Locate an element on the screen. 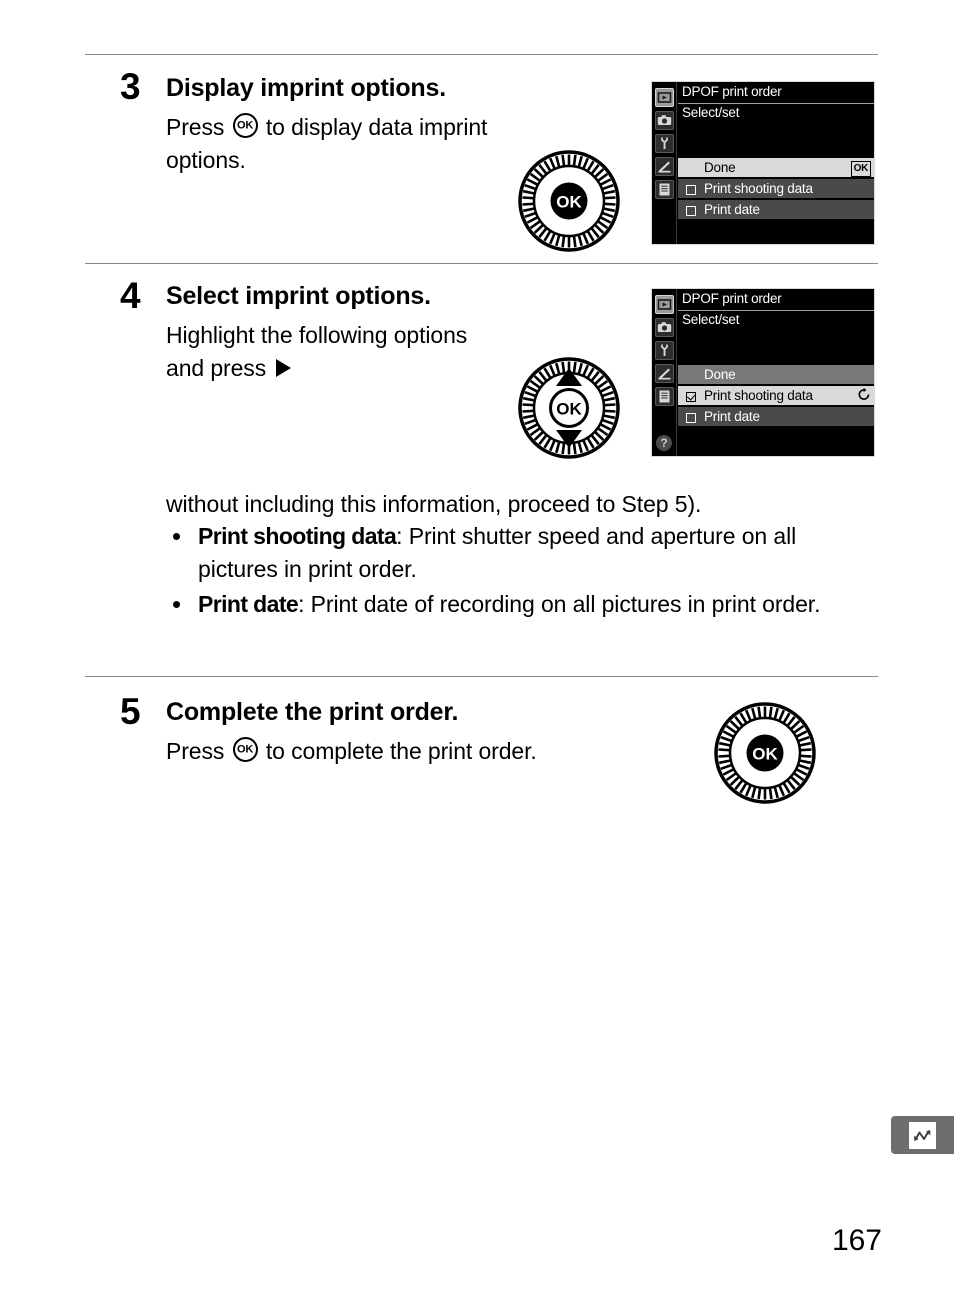 The height and width of the screenshot is (1314, 954). lcd-4-row-shooting-data: Print shooting data is located at coordinates (776, 395).